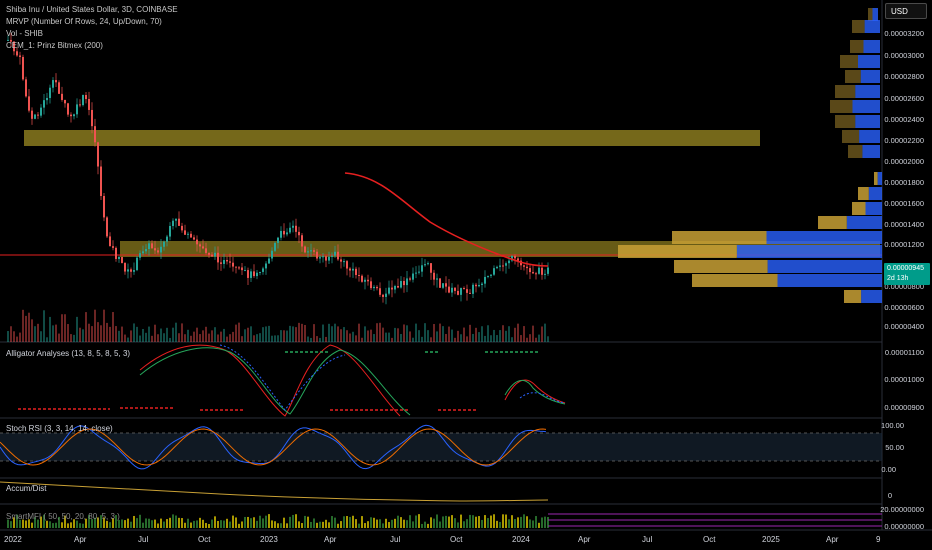  What do you see at coordinates (904, 119) in the screenshot?
I see `price-axis-label: 0.00002400` at bounding box center [904, 119].